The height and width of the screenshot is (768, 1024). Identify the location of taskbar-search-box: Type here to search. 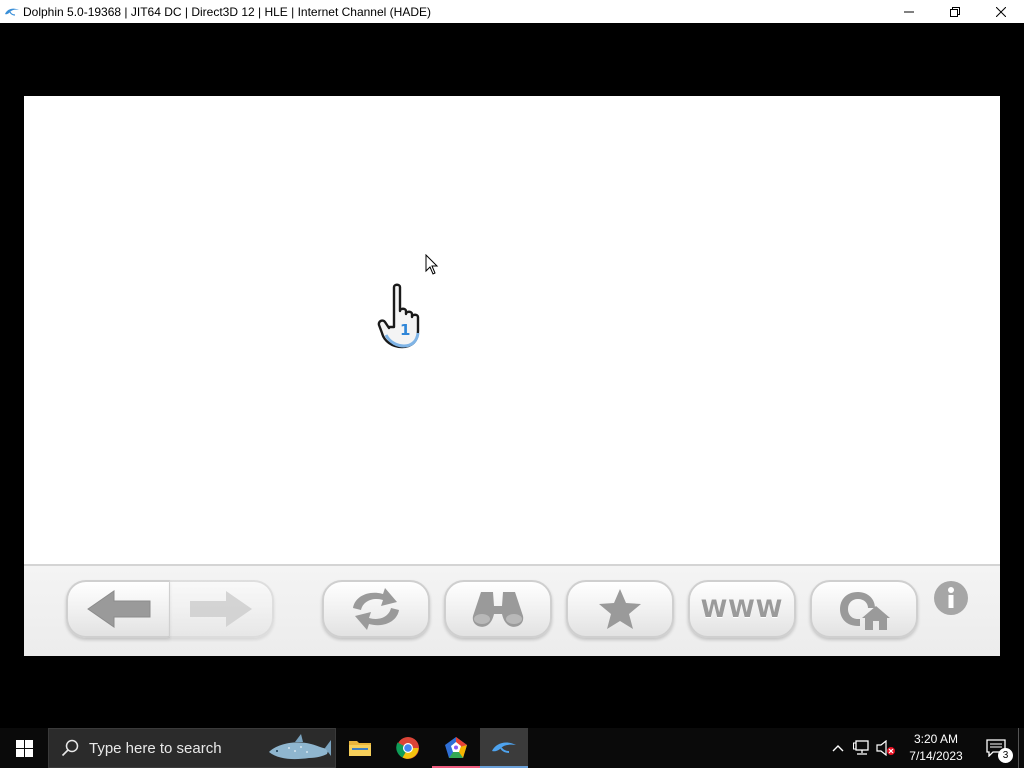
(192, 748).